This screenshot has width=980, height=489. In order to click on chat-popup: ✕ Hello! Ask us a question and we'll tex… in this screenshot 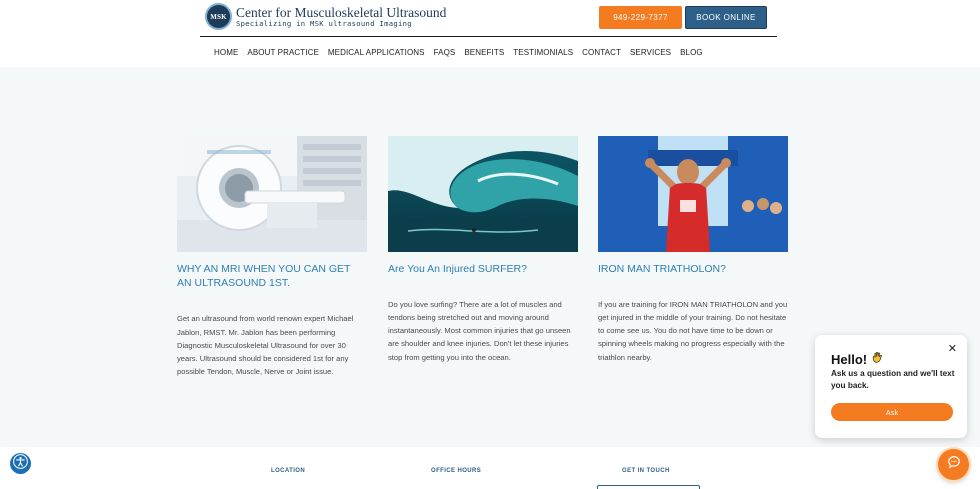, I will do `click(891, 386)`.